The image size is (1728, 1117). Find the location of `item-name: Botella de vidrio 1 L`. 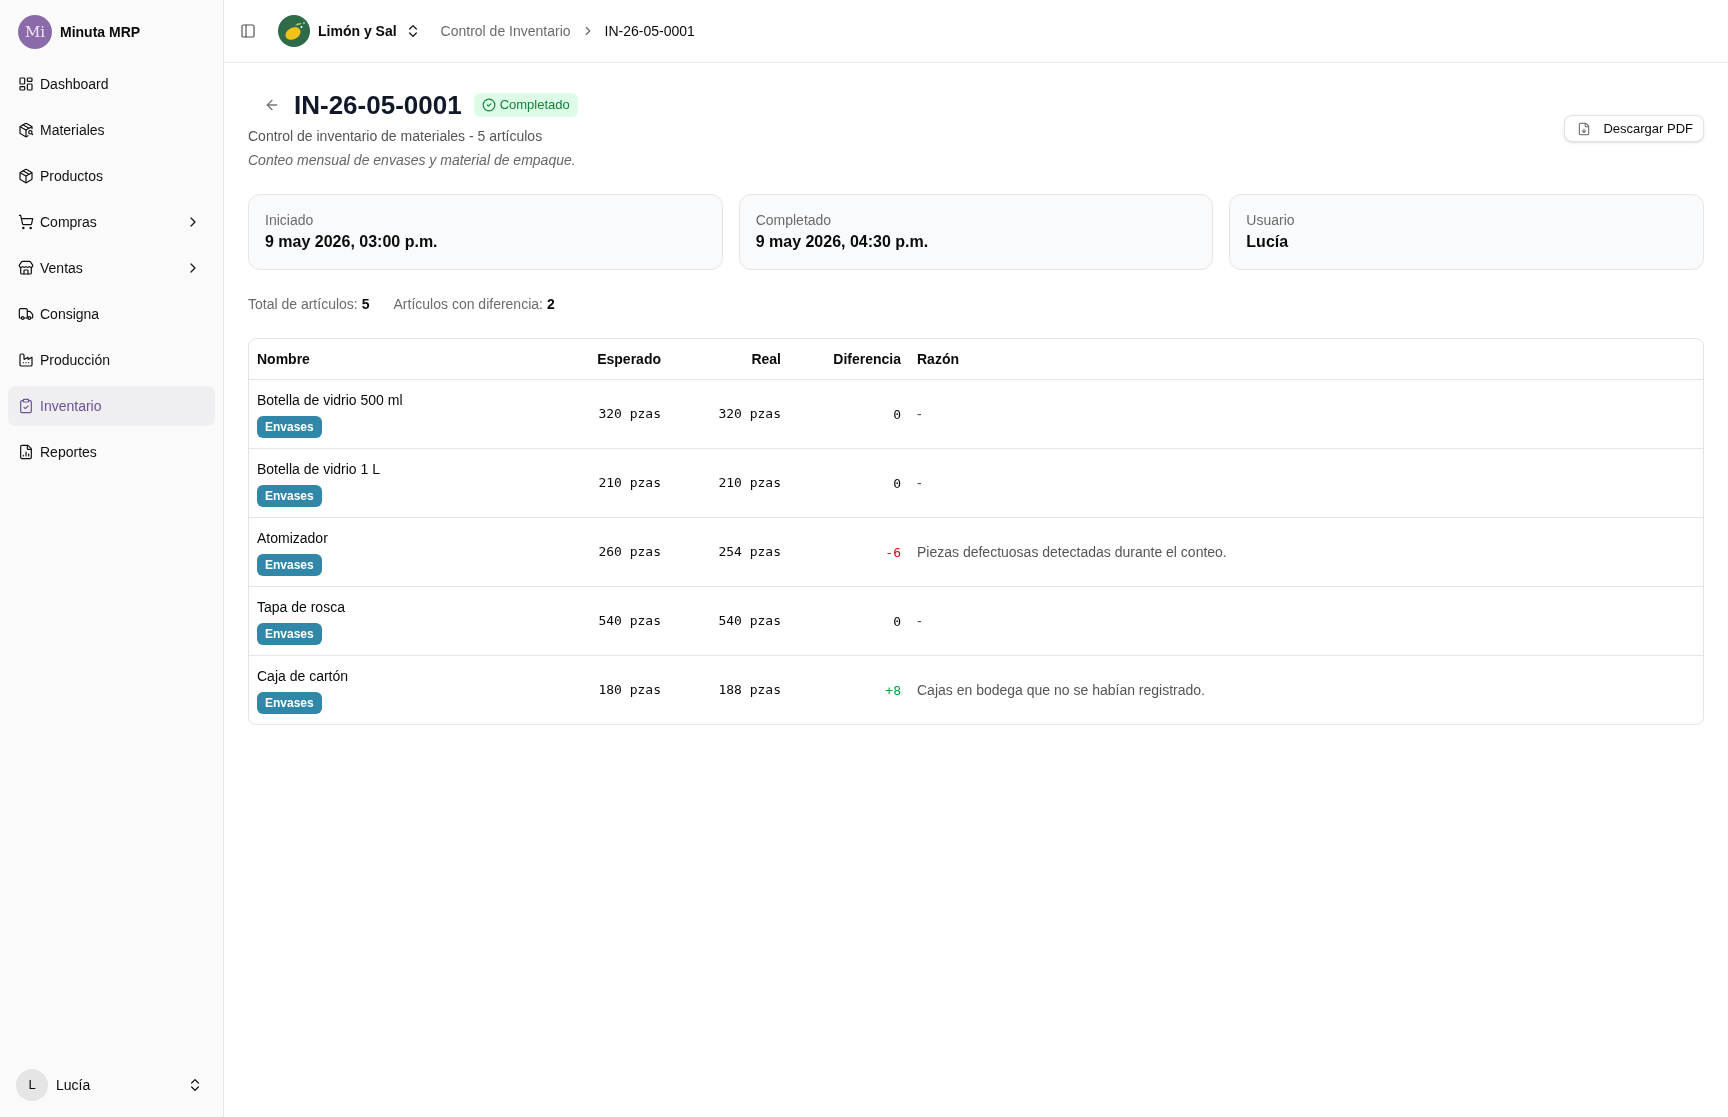

item-name: Botella de vidrio 1 L is located at coordinates (318, 469).